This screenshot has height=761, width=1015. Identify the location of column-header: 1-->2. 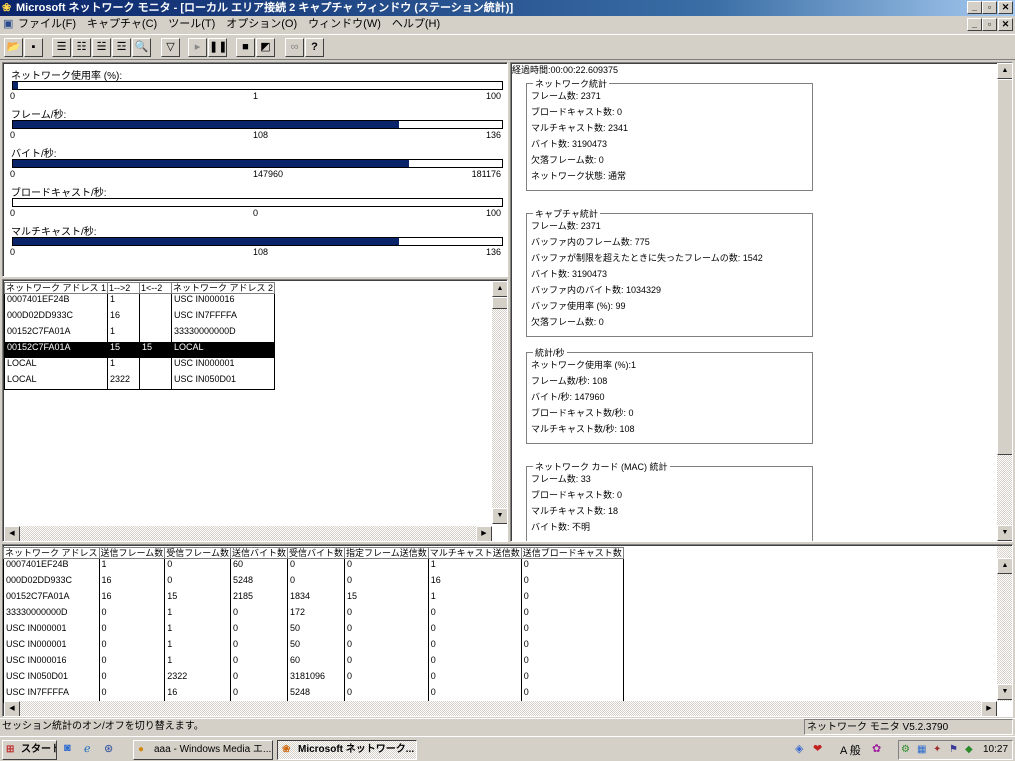
(124, 288).